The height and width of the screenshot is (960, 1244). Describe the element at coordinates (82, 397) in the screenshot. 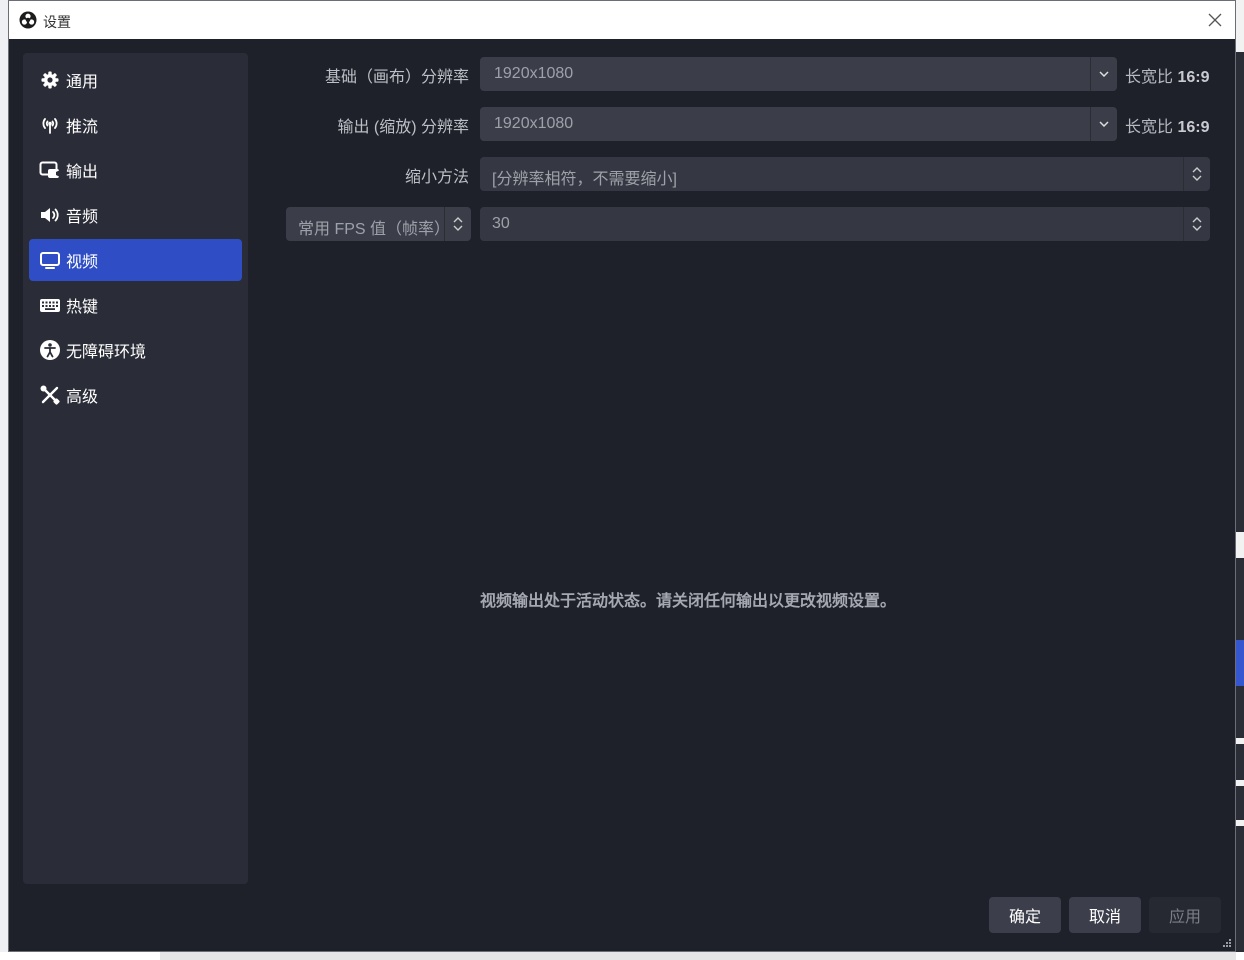

I see `sidebar-item-label: 高级` at that location.